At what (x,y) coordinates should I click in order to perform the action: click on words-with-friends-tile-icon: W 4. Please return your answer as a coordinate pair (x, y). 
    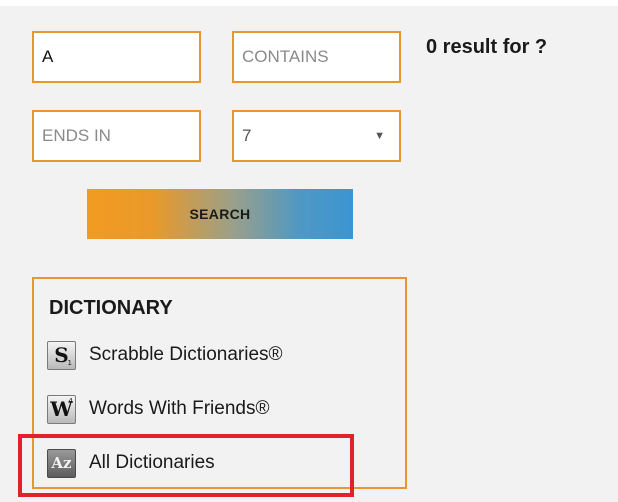
    Looking at the image, I should click on (61, 409).